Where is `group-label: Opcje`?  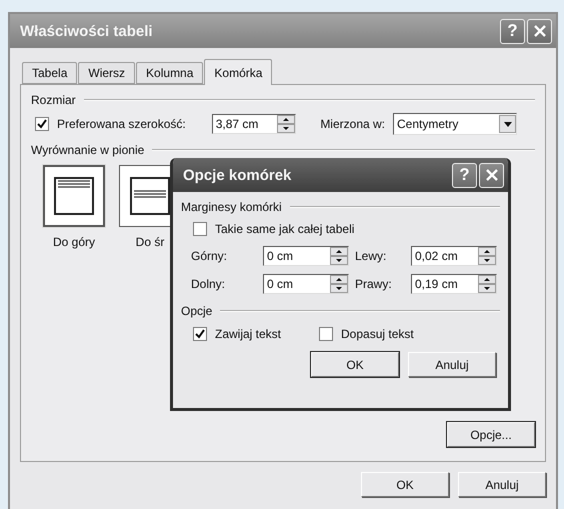
group-label: Opcje is located at coordinates (196, 311).